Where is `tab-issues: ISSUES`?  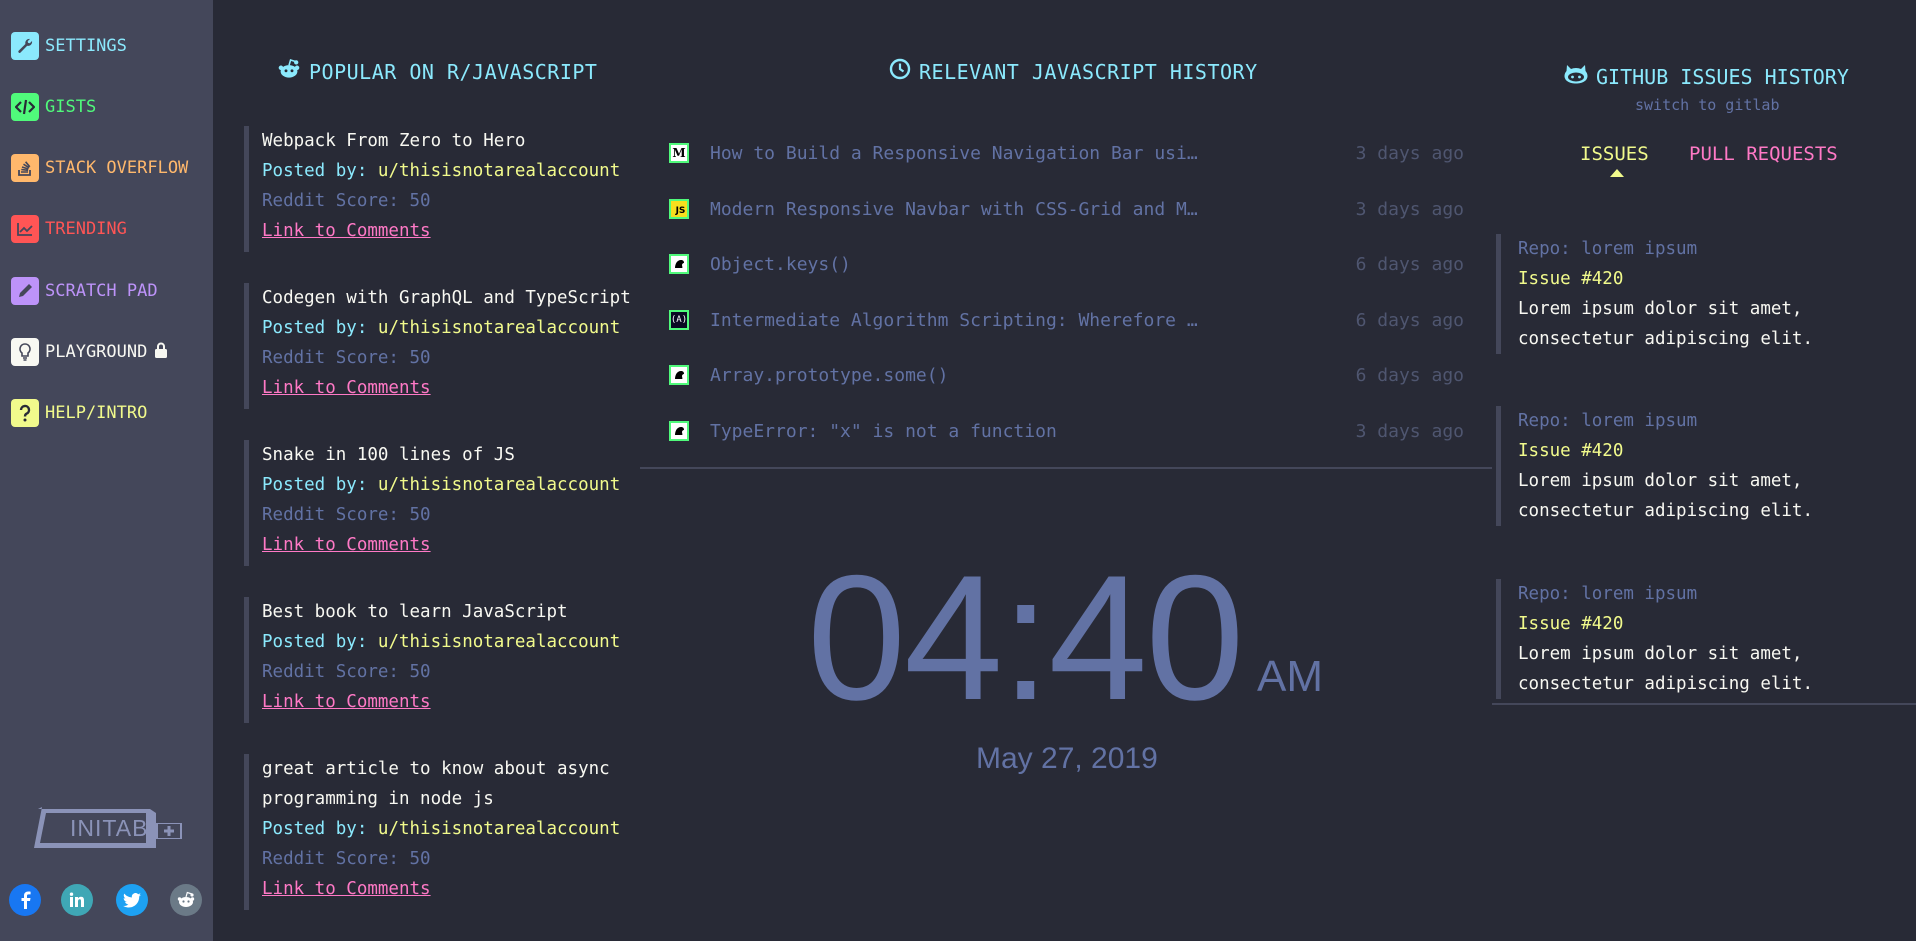 tab-issues: ISSUES is located at coordinates (1614, 160).